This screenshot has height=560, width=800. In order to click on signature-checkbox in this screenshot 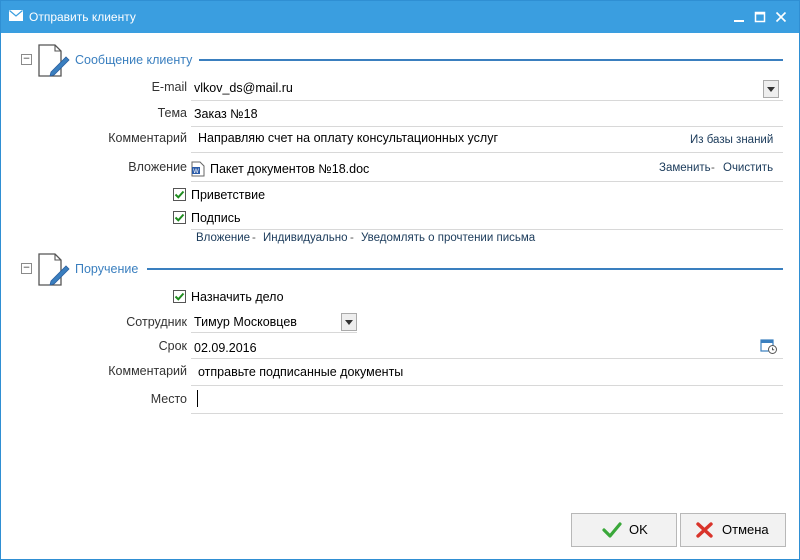, I will do `click(179, 217)`.